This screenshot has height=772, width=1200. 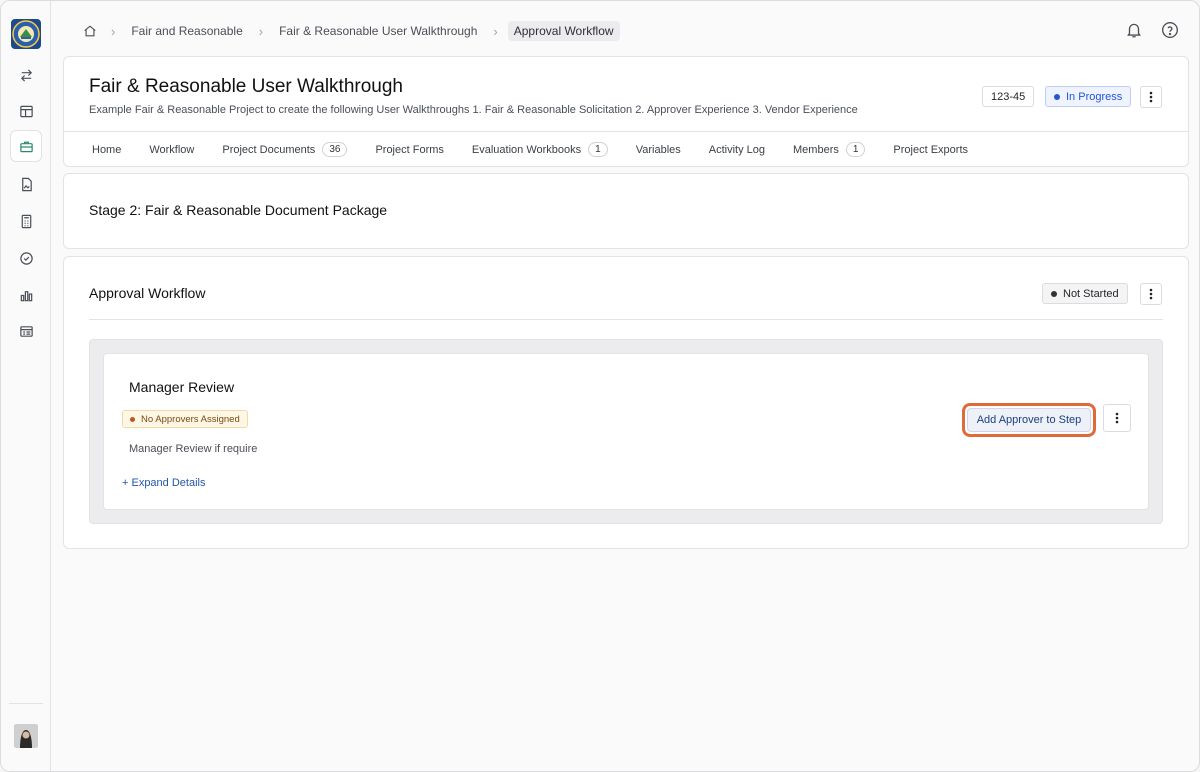 I want to click on list-card-icon, so click(x=26, y=331).